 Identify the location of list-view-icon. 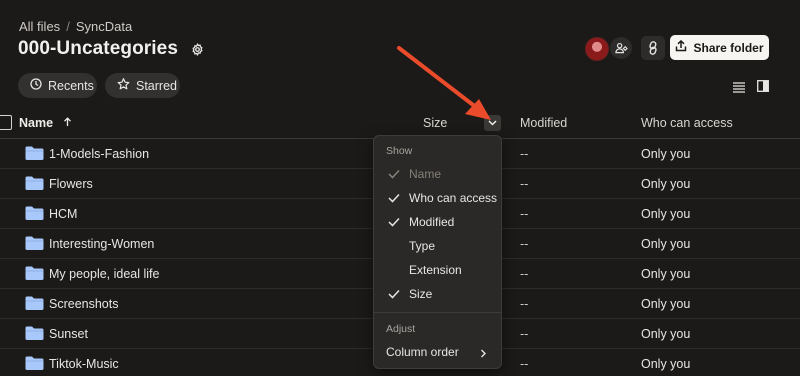
(739, 86).